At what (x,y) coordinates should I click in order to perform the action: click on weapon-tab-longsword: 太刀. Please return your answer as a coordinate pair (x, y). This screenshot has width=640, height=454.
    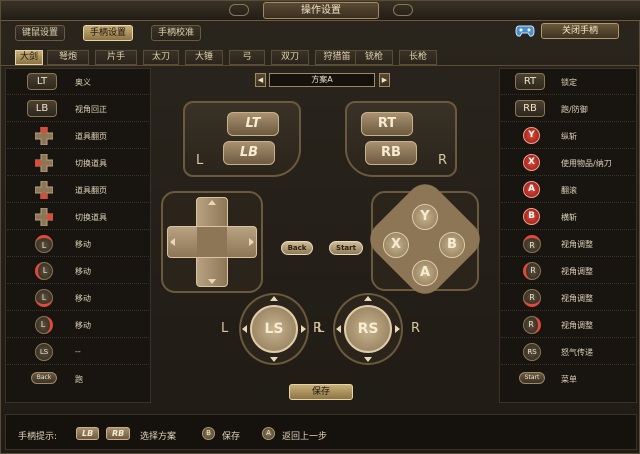
    Looking at the image, I should click on (161, 57).